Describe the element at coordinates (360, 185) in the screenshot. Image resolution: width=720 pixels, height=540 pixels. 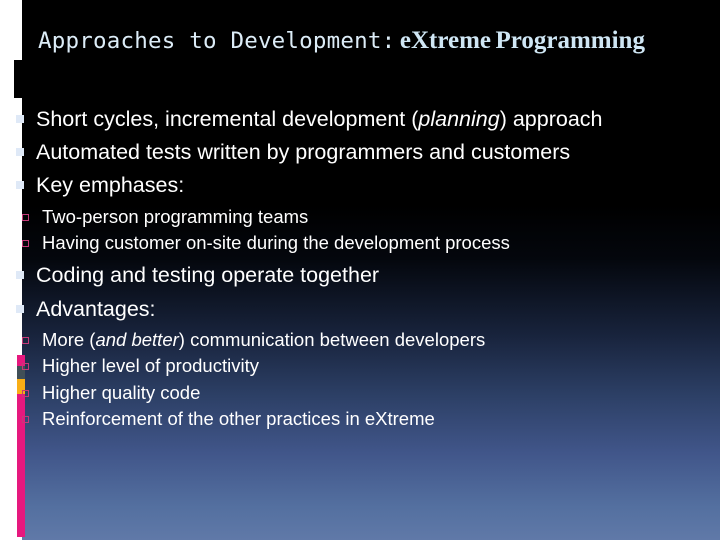
I see `bullet-item: Key emphases:` at that location.